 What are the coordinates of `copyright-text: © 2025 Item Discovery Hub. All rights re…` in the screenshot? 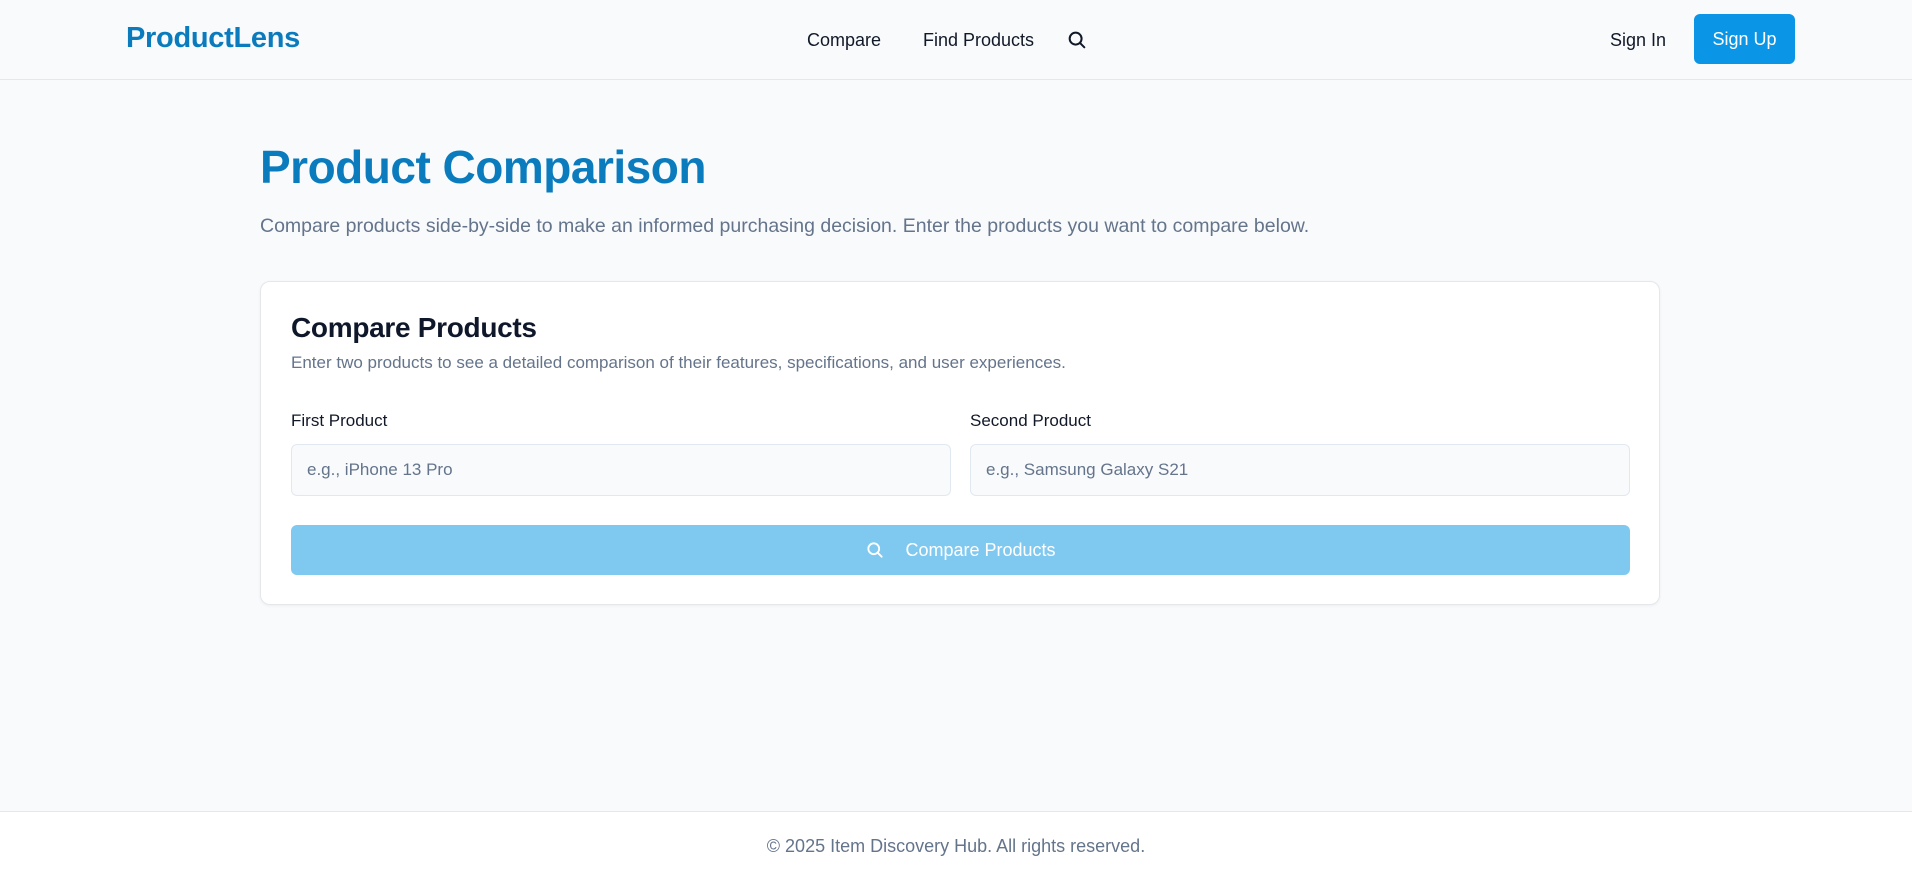 It's located at (956, 846).